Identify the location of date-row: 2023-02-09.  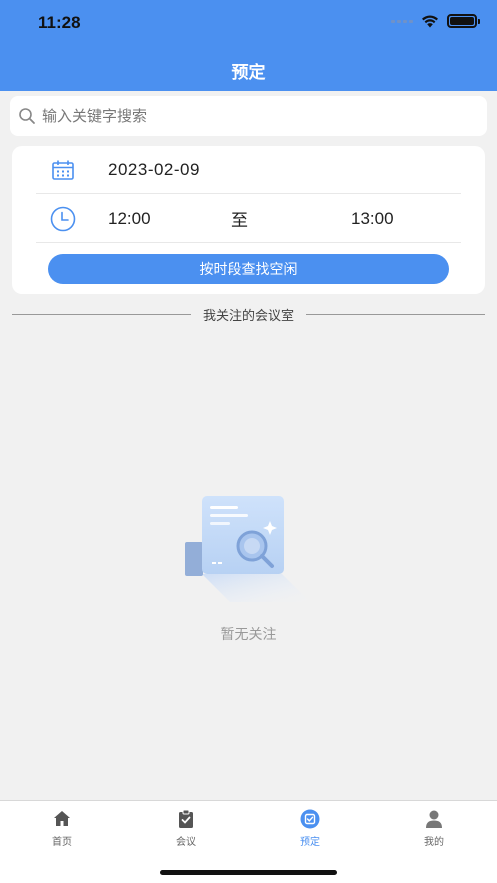
(248, 170).